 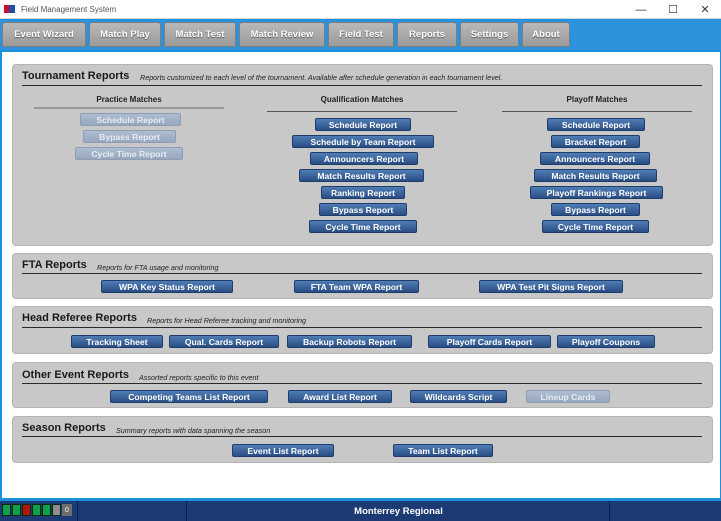 What do you see at coordinates (200, 34) in the screenshot?
I see `tab-match-test: Match Test` at bounding box center [200, 34].